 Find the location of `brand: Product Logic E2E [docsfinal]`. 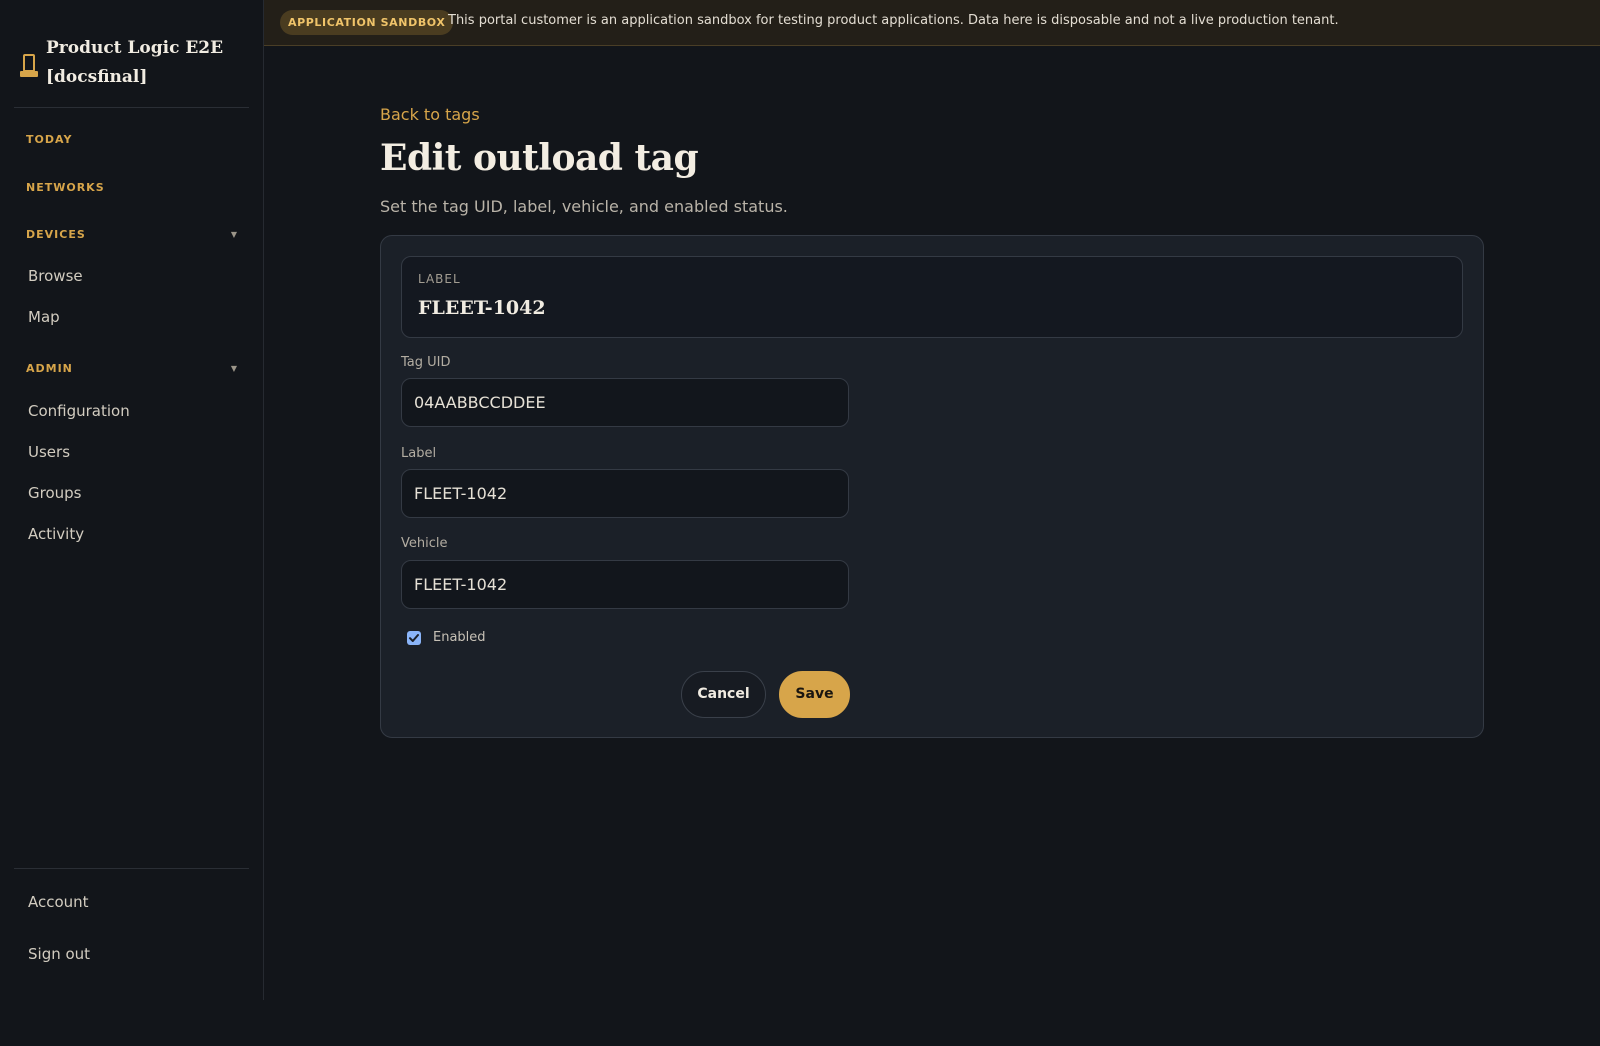

brand: Product Logic E2E [docsfinal] is located at coordinates (131, 54).